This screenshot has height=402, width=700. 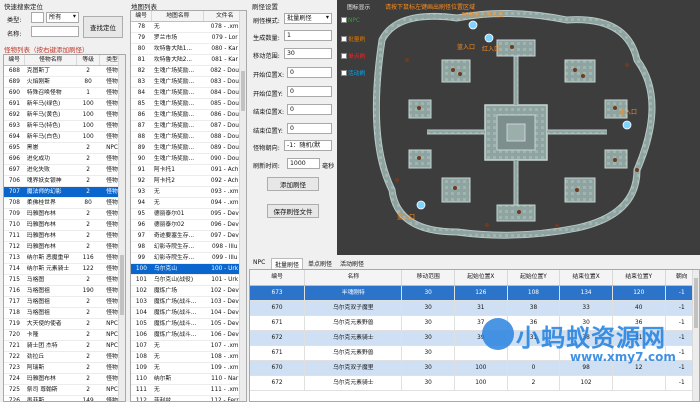 What do you see at coordinates (188, 71) in the screenshot?
I see `table-row: 82 生魂广场奖励... 082 - Dou` at bounding box center [188, 71].